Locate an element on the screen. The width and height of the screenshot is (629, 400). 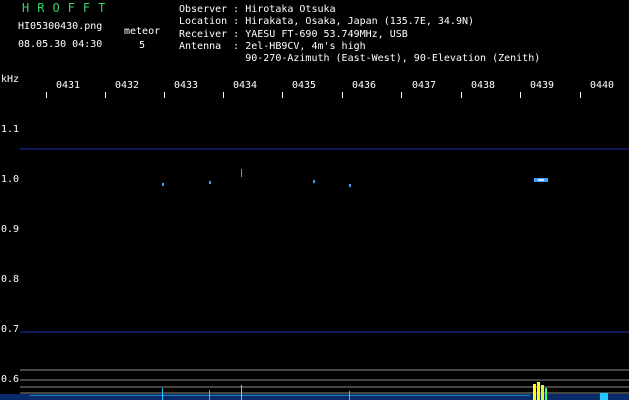
noise-floor-trace is located at coordinates (280, 395).